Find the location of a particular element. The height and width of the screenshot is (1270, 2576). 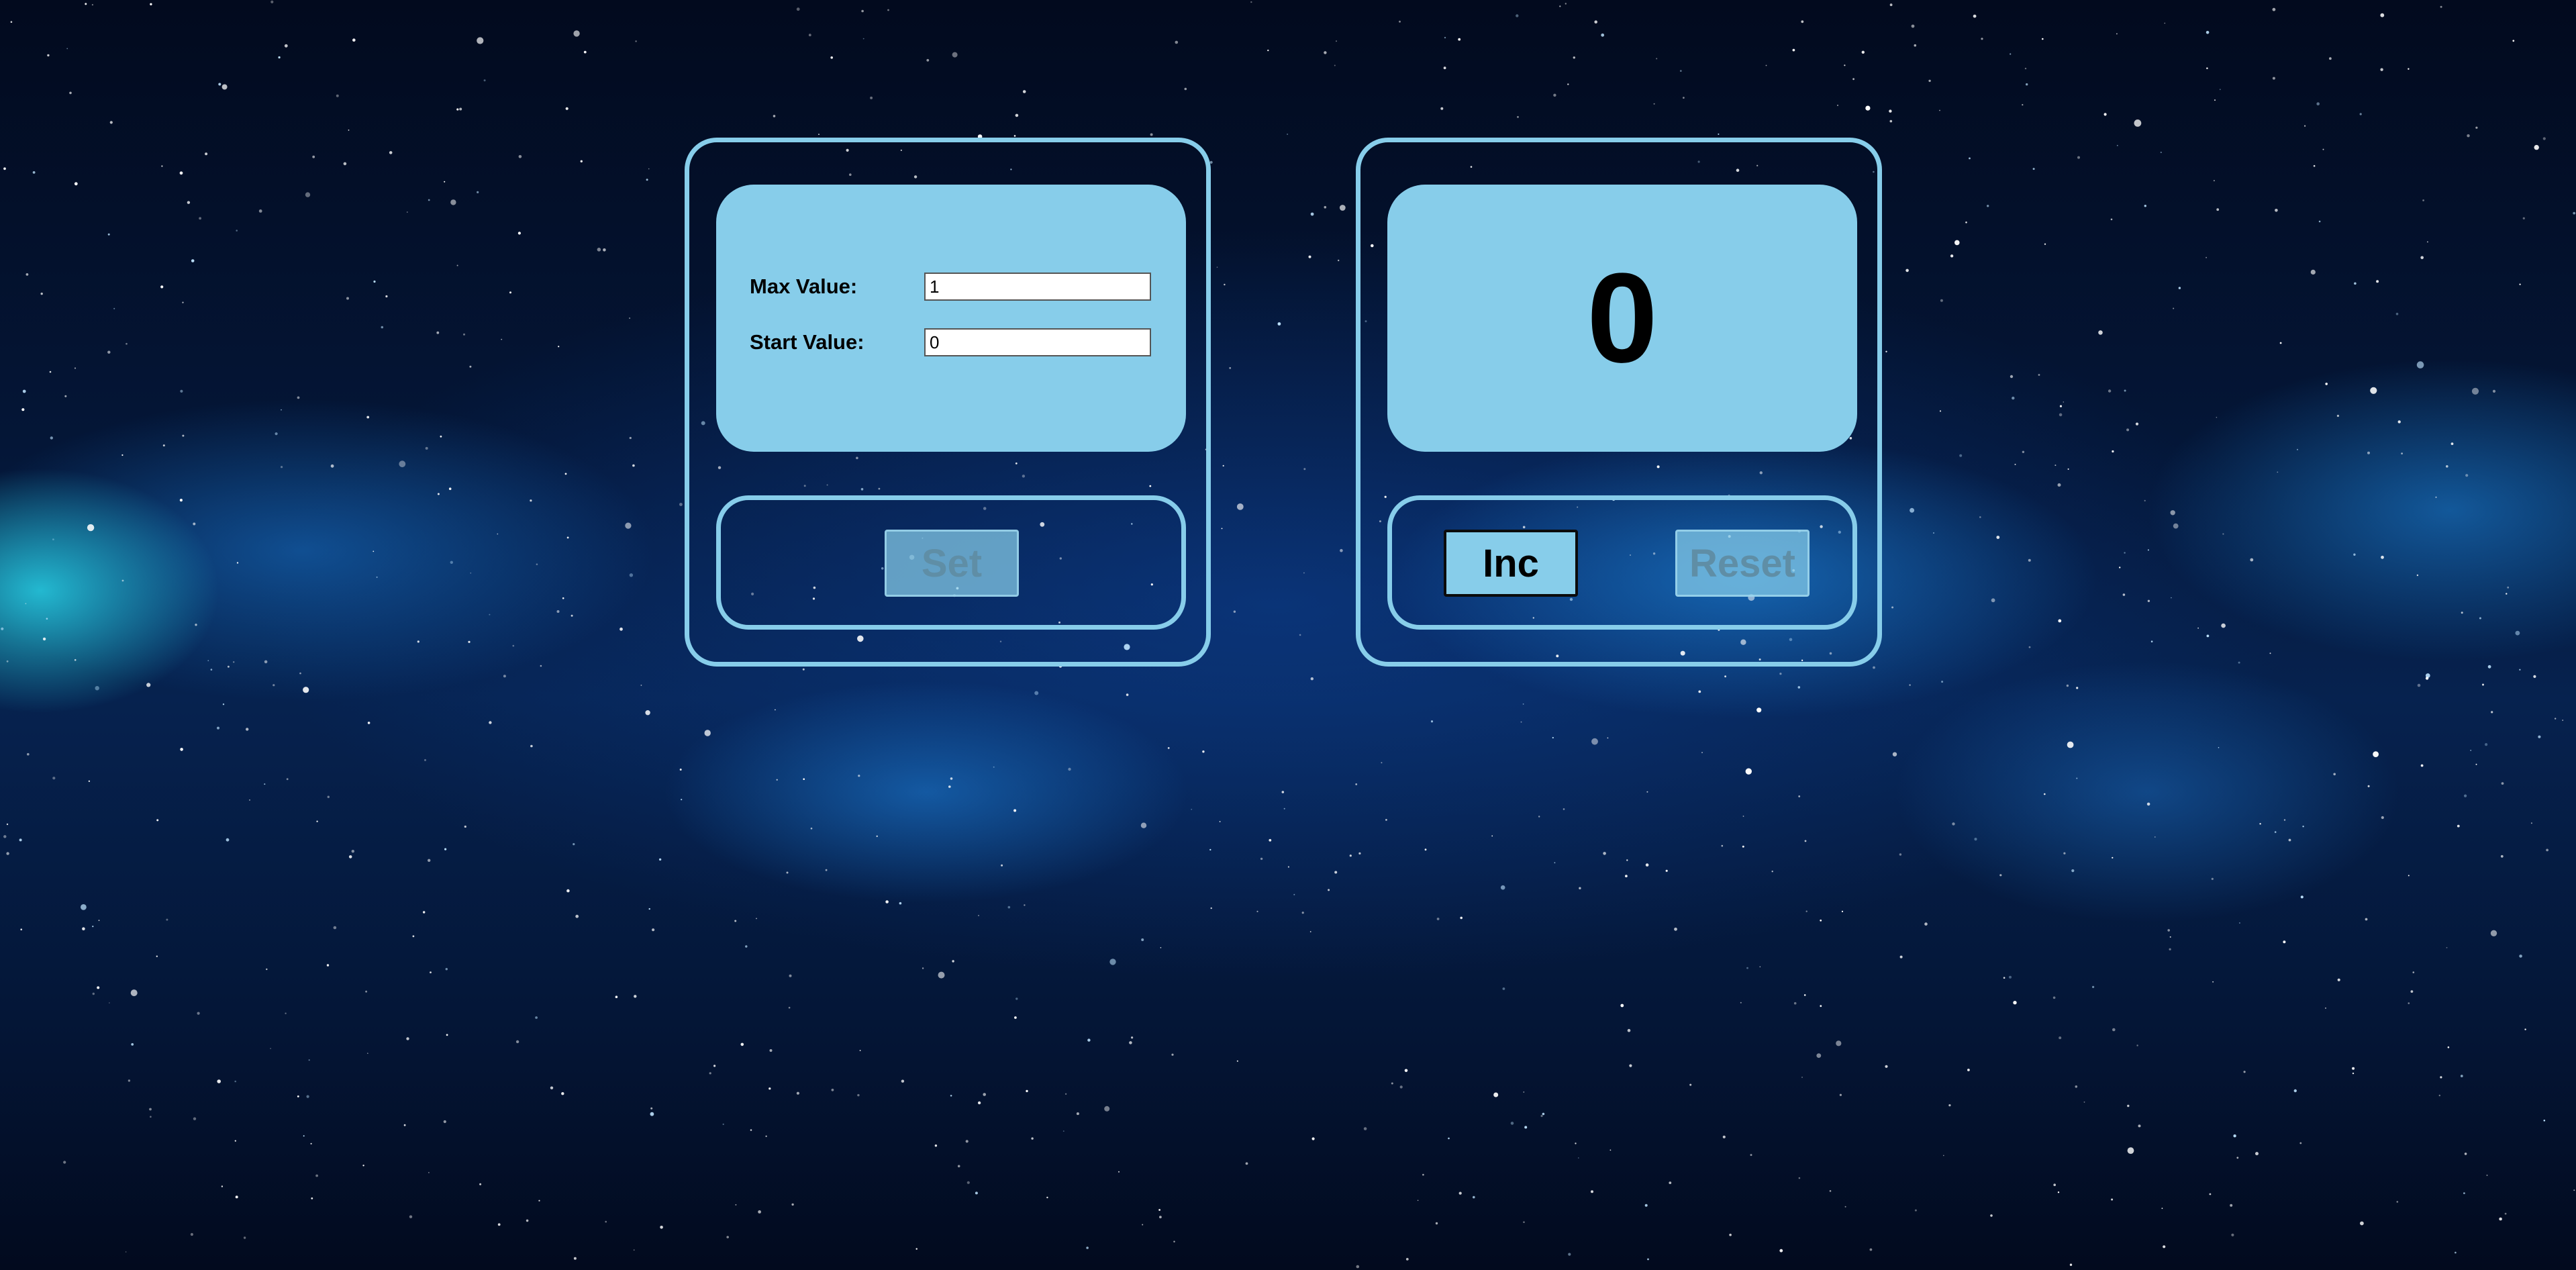

start-value-input is located at coordinates (1037, 342).